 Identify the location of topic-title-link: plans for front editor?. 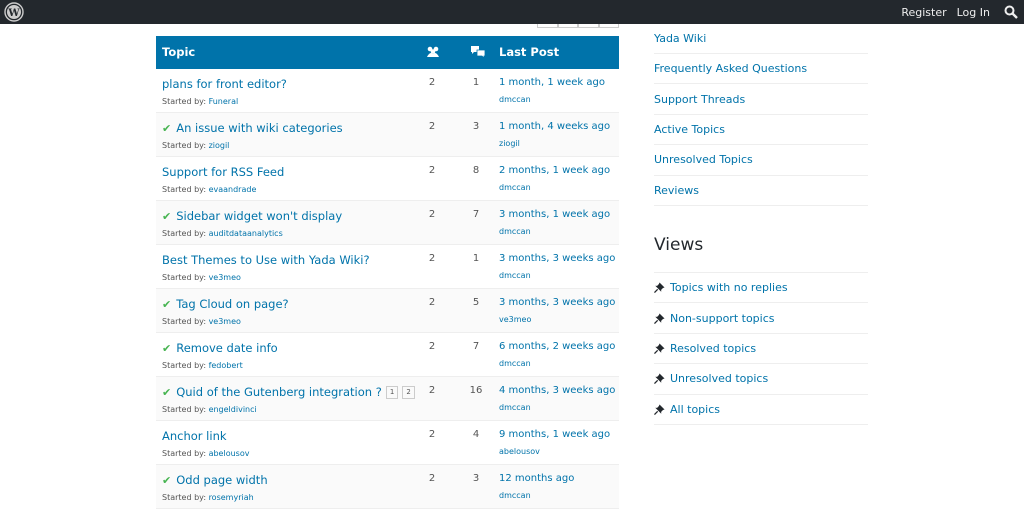
(224, 84).